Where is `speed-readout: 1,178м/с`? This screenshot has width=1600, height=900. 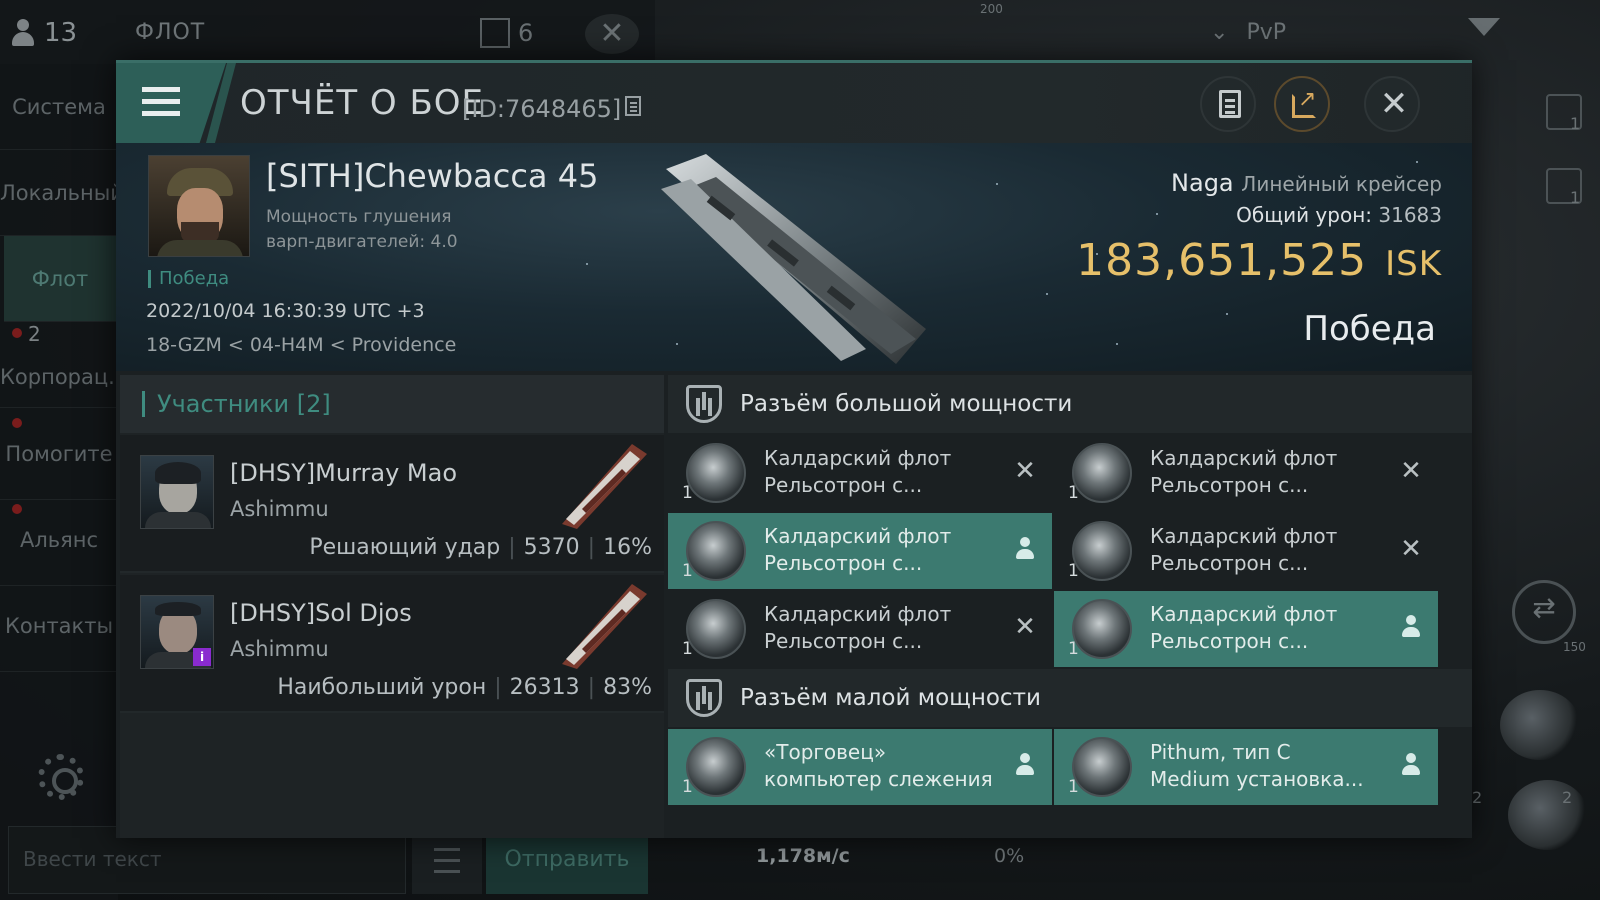
speed-readout: 1,178м/с is located at coordinates (803, 856).